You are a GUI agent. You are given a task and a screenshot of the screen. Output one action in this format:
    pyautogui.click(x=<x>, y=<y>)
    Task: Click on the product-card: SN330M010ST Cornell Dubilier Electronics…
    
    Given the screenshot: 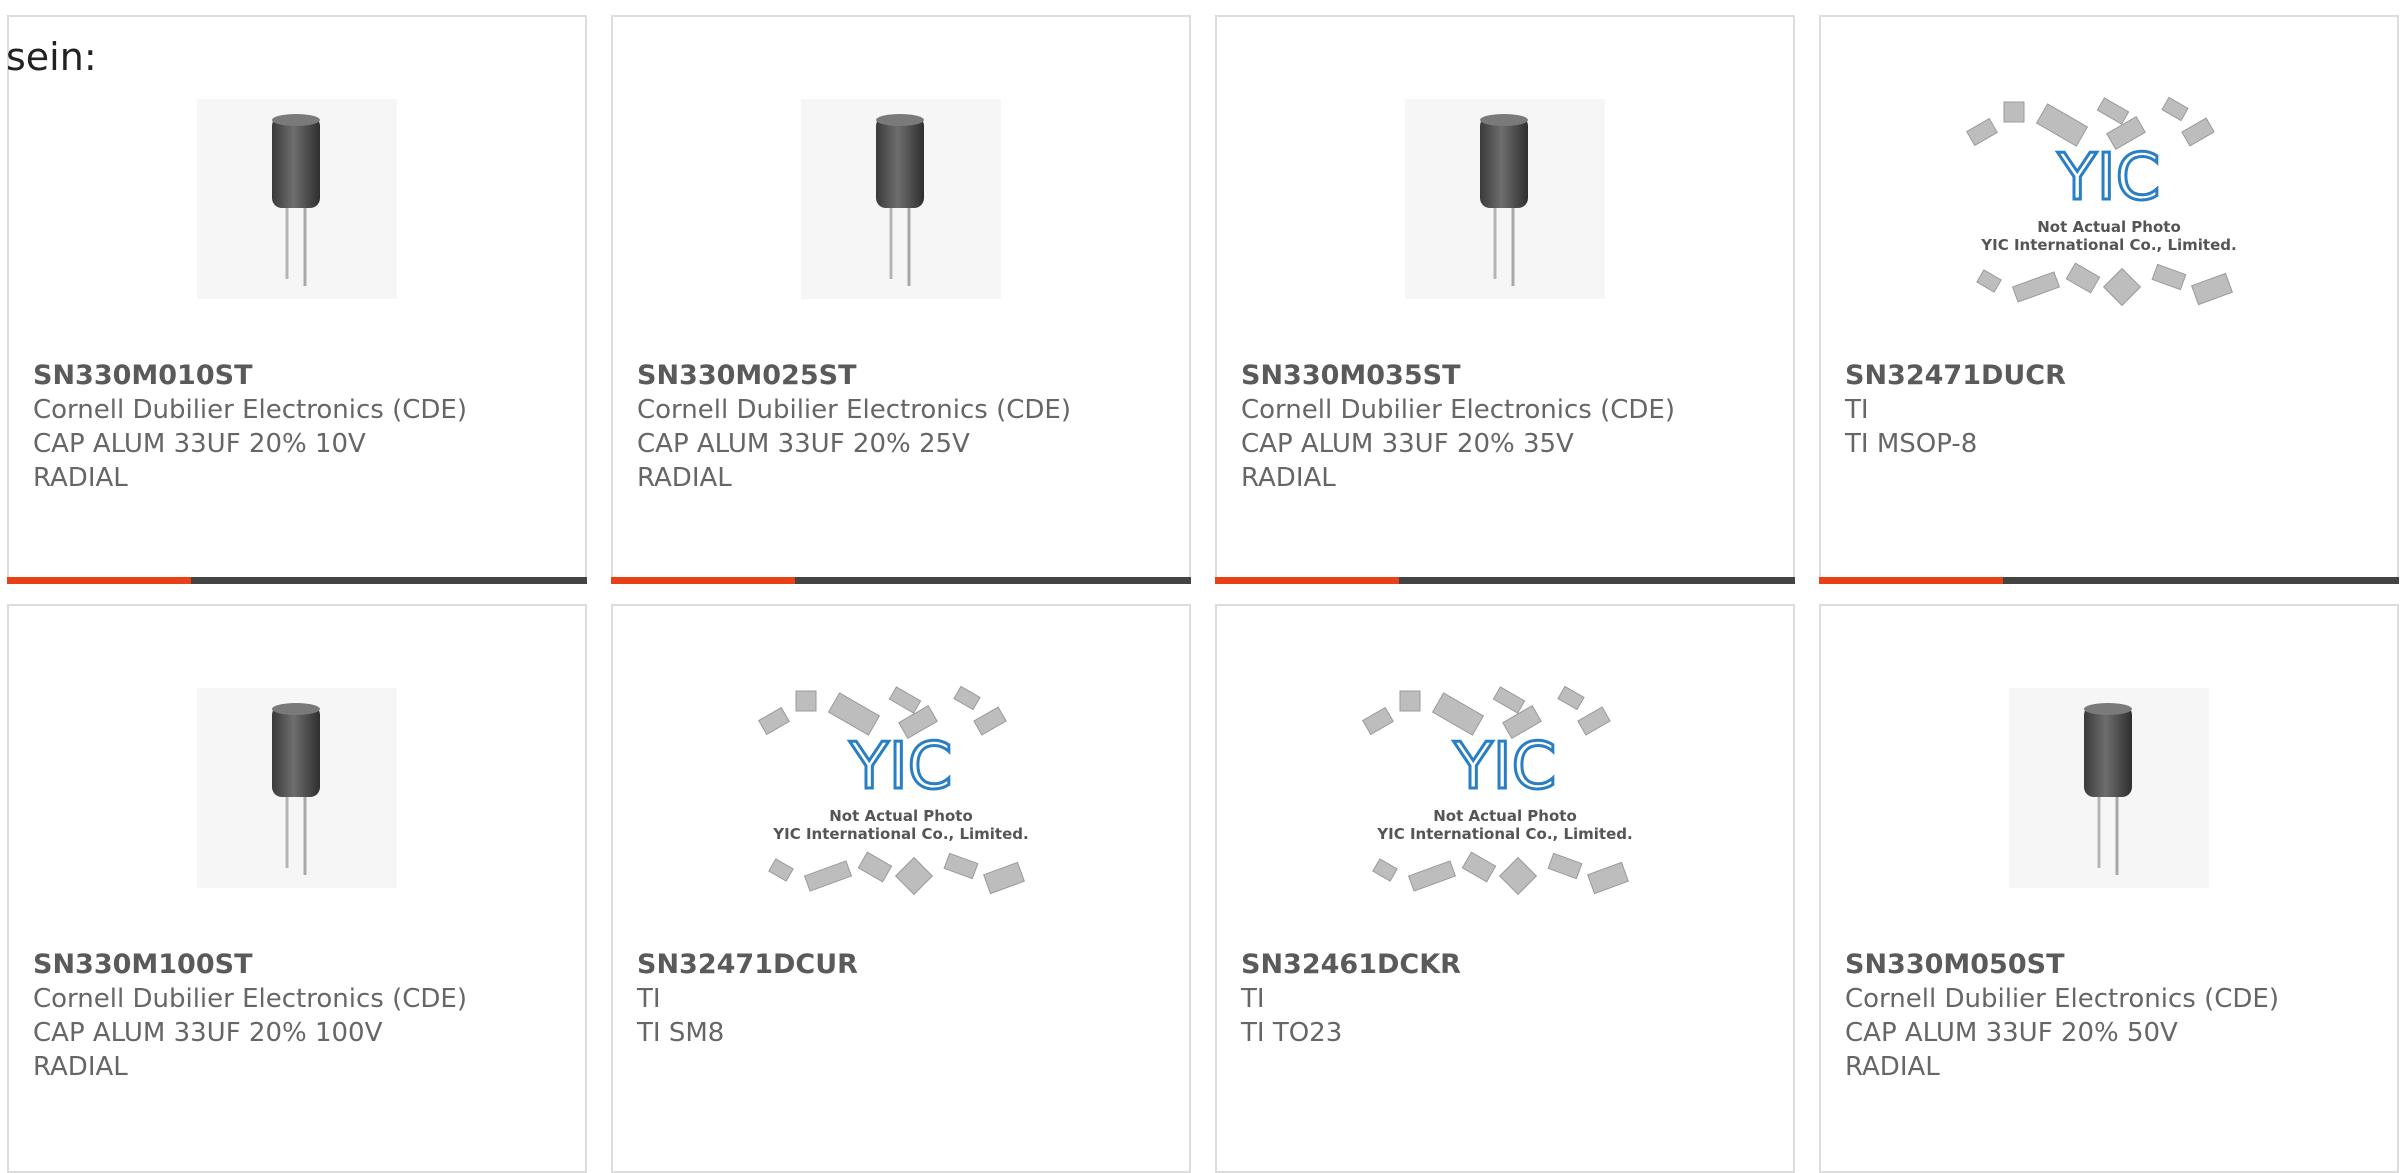 What is the action you would take?
    pyautogui.click(x=297, y=299)
    